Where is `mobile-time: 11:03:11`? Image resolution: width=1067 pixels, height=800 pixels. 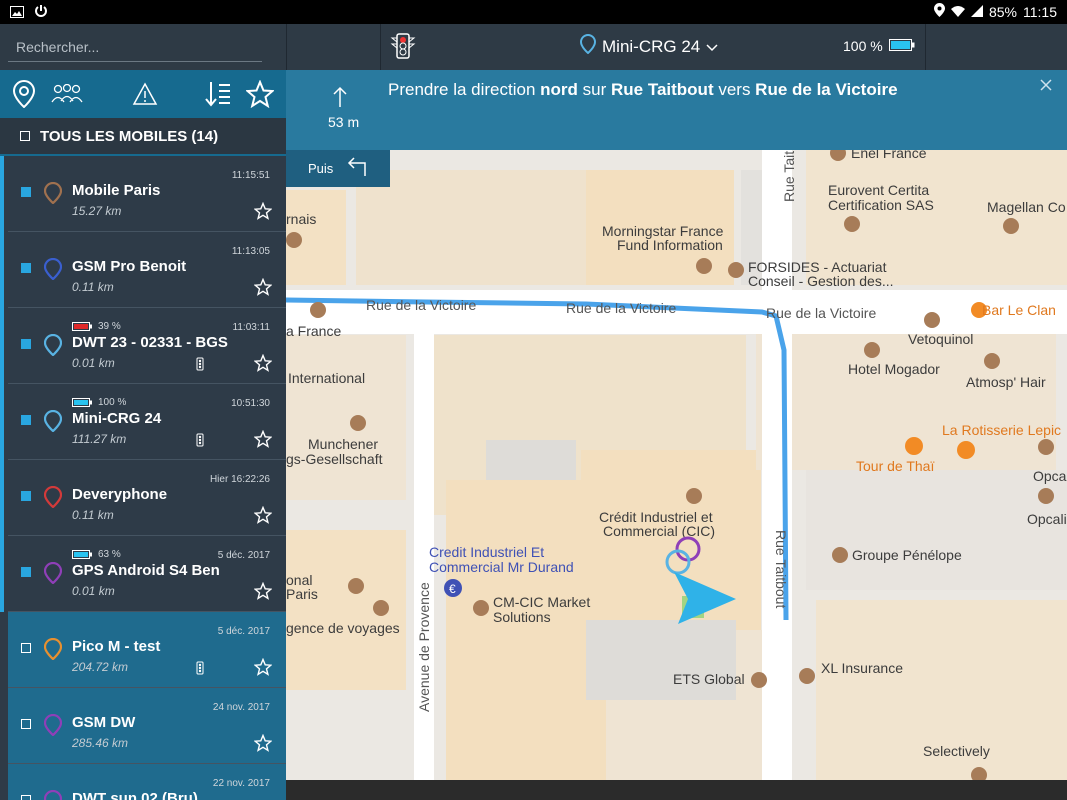
mobile-time: 11:03:11 is located at coordinates (251, 327).